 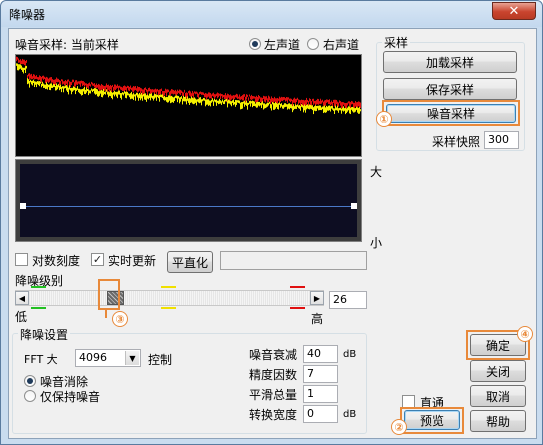 I want to click on snapshot-input: 300, so click(x=501, y=140).